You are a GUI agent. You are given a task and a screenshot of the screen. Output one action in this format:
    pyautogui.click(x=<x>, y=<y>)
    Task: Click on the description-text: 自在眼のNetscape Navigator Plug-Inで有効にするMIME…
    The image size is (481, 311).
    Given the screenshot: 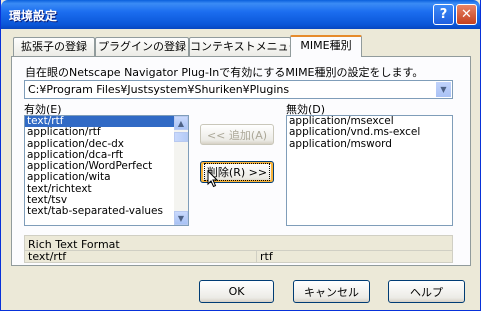 What is the action you would take?
    pyautogui.click(x=224, y=72)
    